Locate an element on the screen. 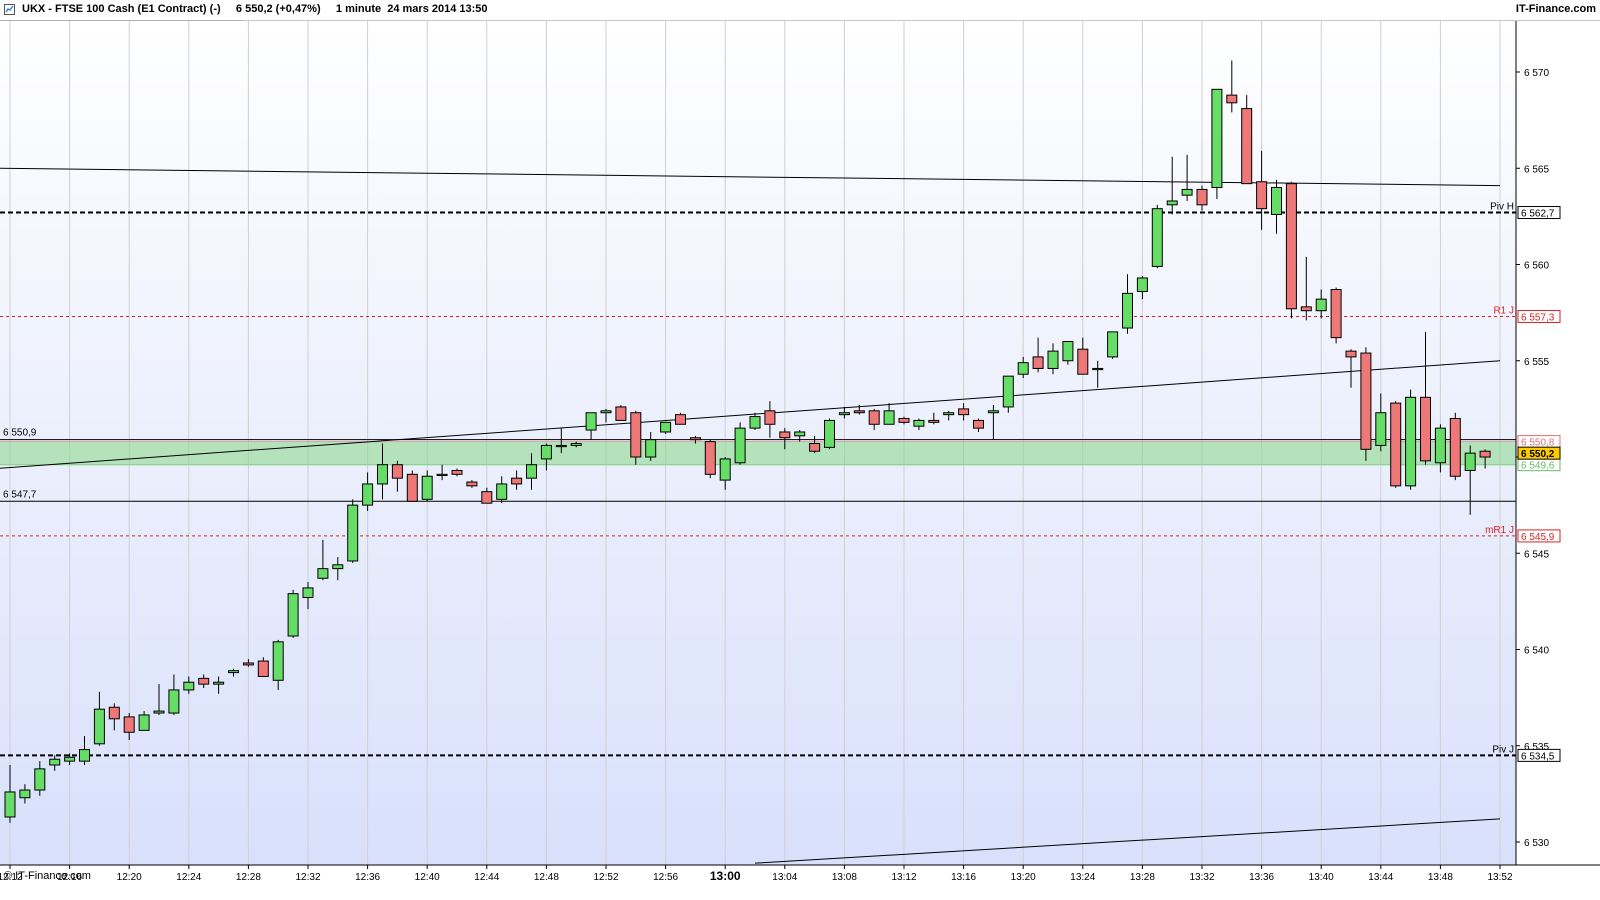 The height and width of the screenshot is (900, 1600). price-tick-label: 6 555 is located at coordinates (1536, 362).